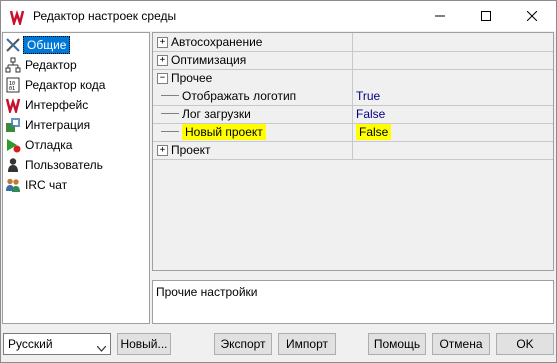 The image size is (557, 363). I want to click on sidebar-item-label: Интеграция, so click(58, 124).